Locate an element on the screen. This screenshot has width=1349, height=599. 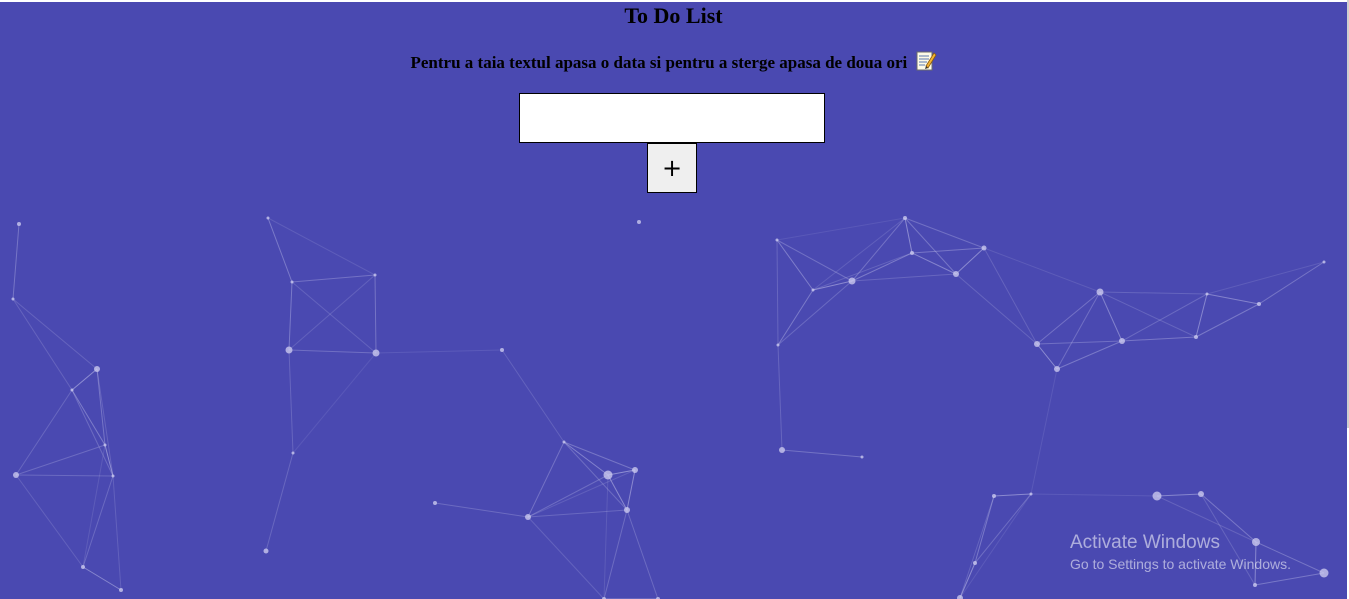
watermark-subtitle: Go to Settings to activate Windows. is located at coordinates (1180, 564).